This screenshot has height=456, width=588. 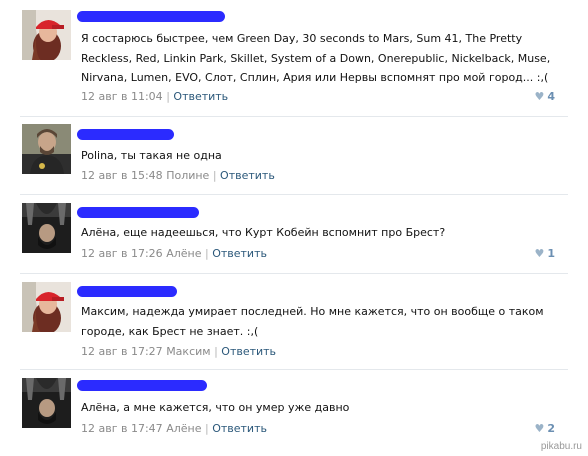 I want to click on like-button: ♥ 2, so click(x=544, y=428).